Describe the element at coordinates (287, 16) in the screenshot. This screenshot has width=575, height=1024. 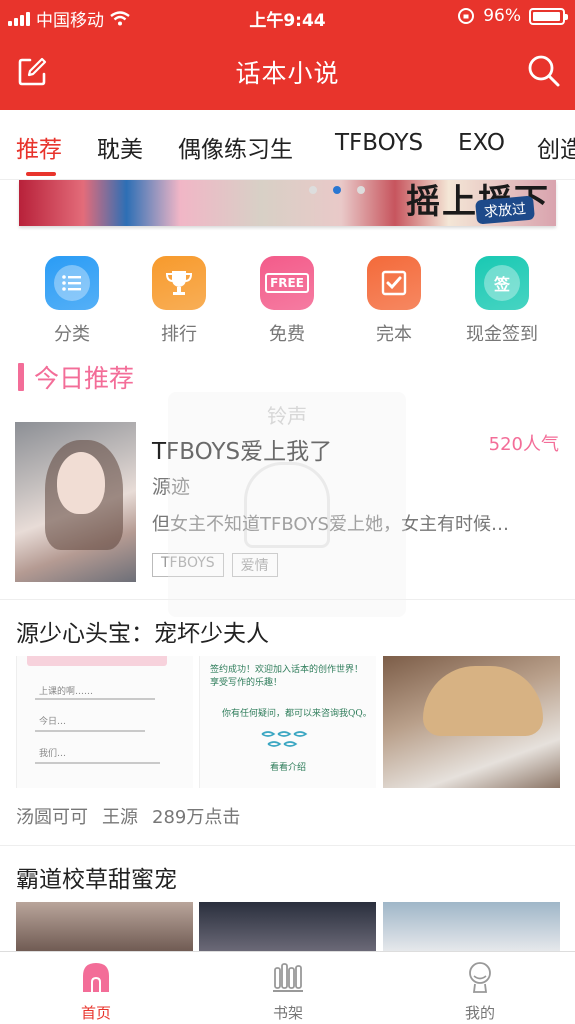
I see `status-bar: 中国移动 上午9:44 96%` at that location.